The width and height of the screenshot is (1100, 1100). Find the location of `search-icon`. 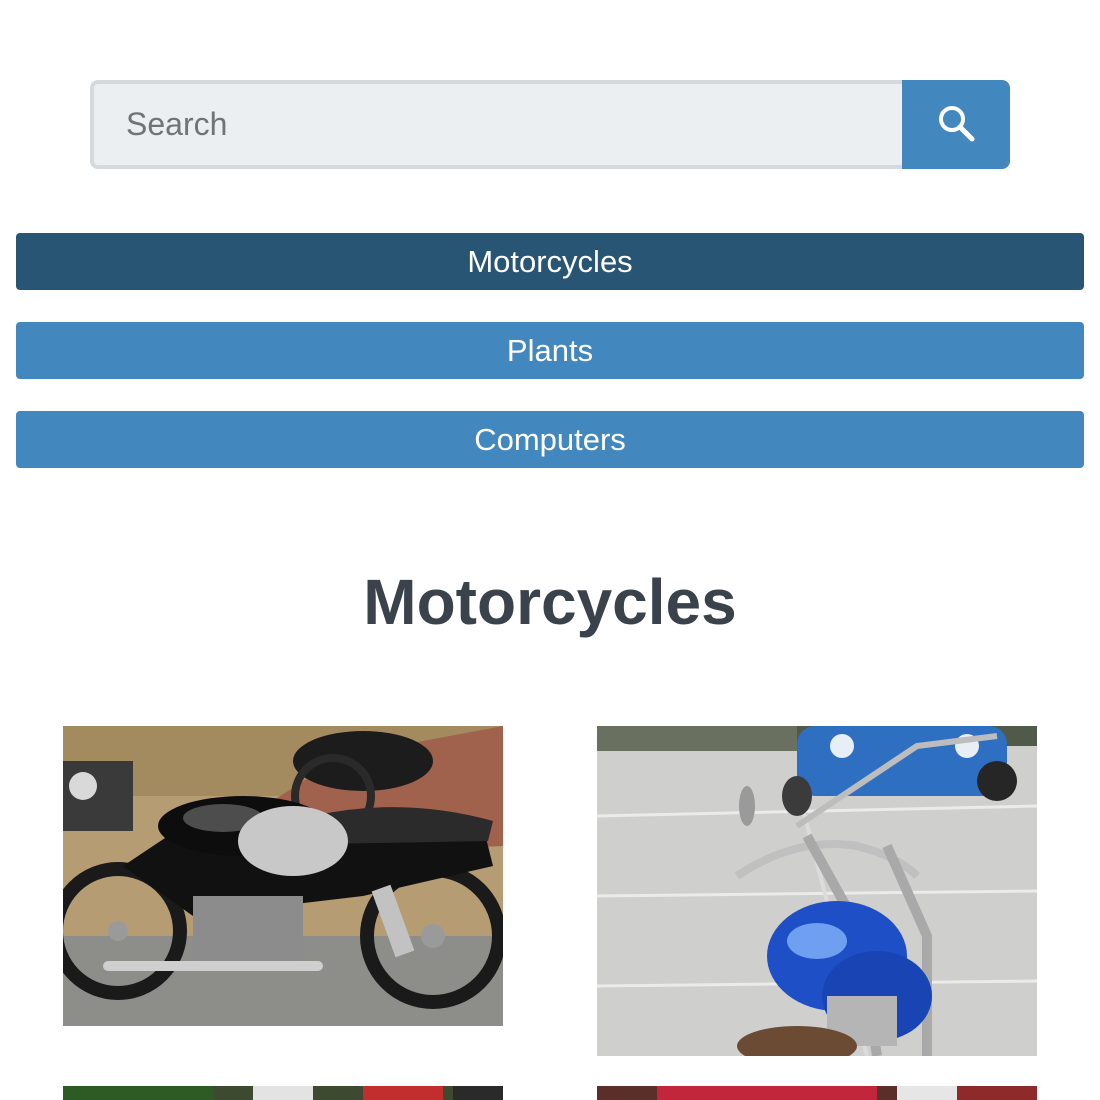

search-icon is located at coordinates (956, 124).